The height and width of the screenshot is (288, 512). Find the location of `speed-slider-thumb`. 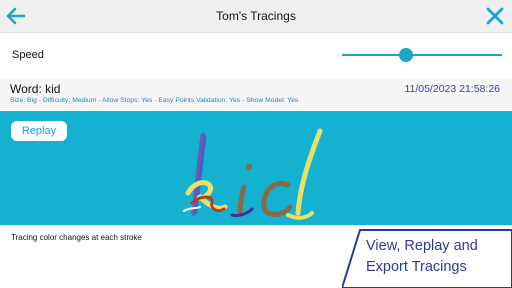

speed-slider-thumb is located at coordinates (406, 55).